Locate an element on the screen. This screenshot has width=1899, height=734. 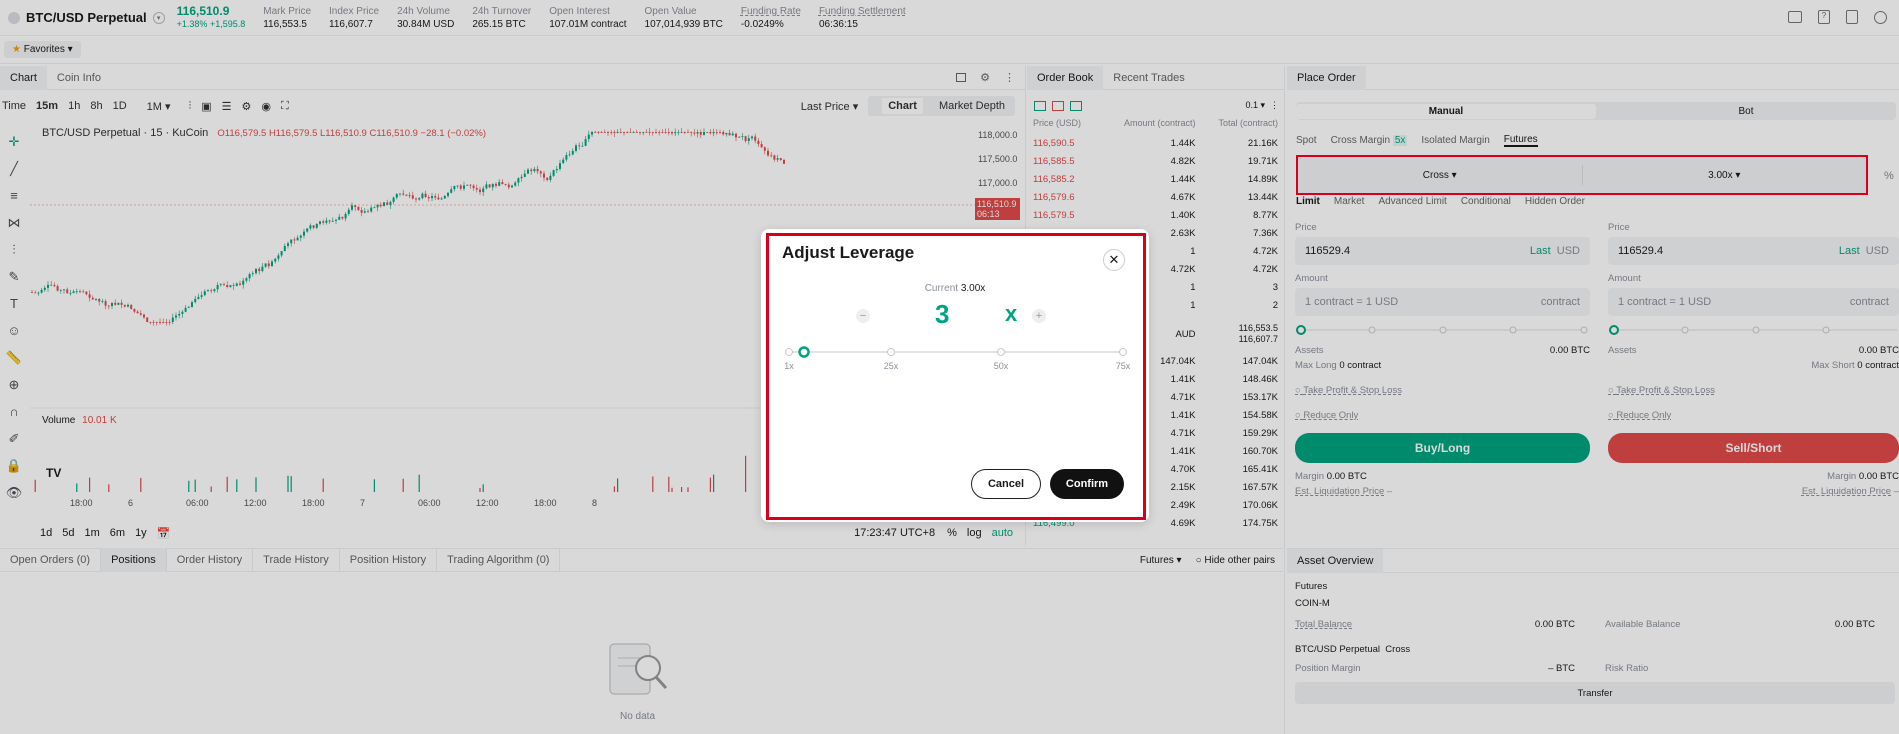
highlight-leverage-bar is located at coordinates (1582, 175).